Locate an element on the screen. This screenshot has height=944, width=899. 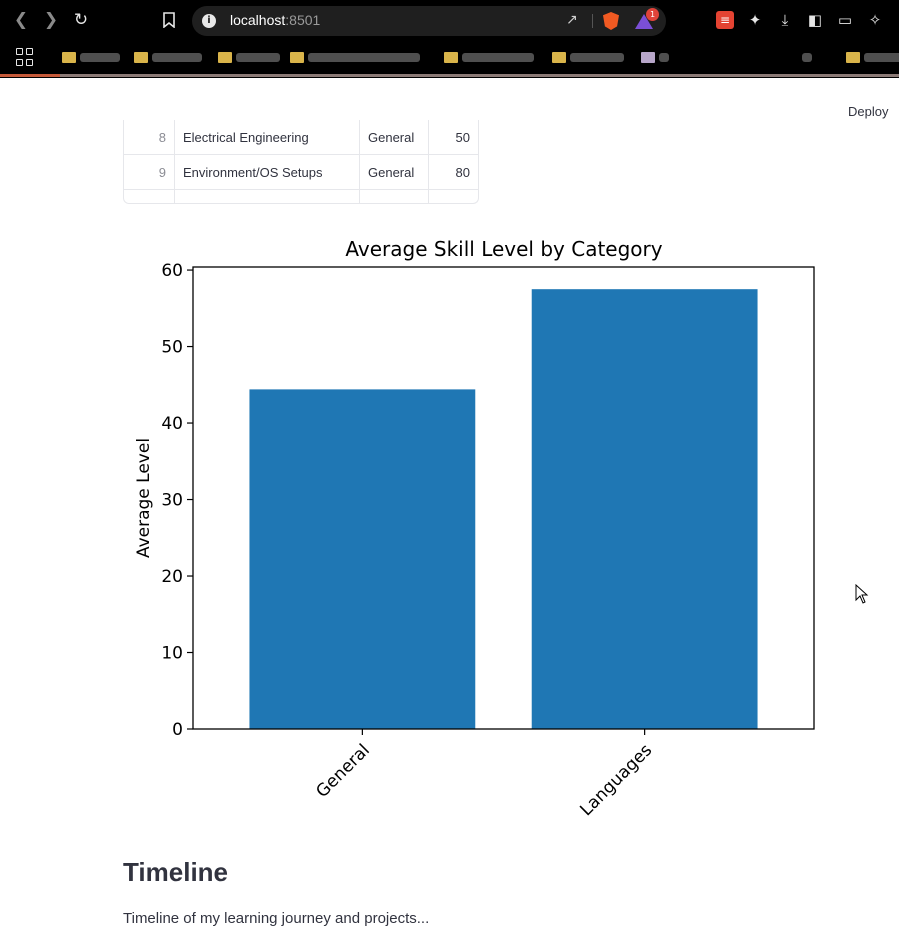
url-text: localhost:8501 is located at coordinates (275, 20).